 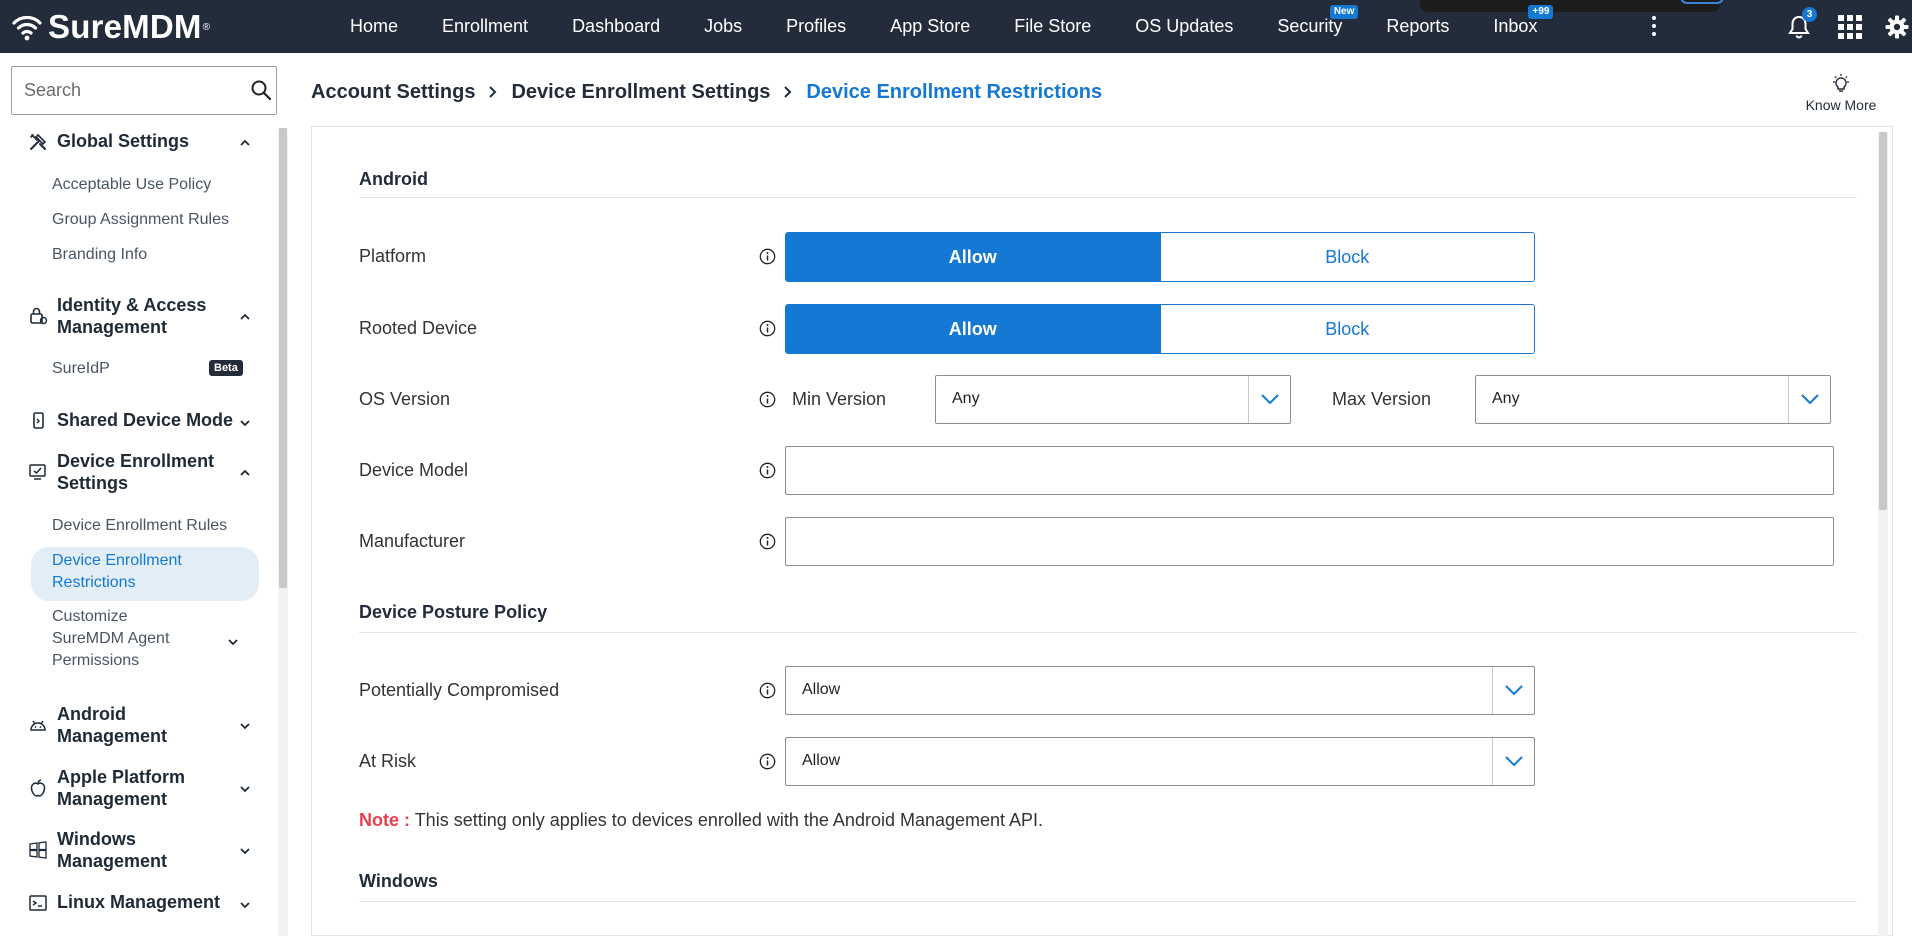 What do you see at coordinates (131, 185) in the screenshot?
I see `sidebar-item-acceptable-use-policy: Acceptable Use Policy` at bounding box center [131, 185].